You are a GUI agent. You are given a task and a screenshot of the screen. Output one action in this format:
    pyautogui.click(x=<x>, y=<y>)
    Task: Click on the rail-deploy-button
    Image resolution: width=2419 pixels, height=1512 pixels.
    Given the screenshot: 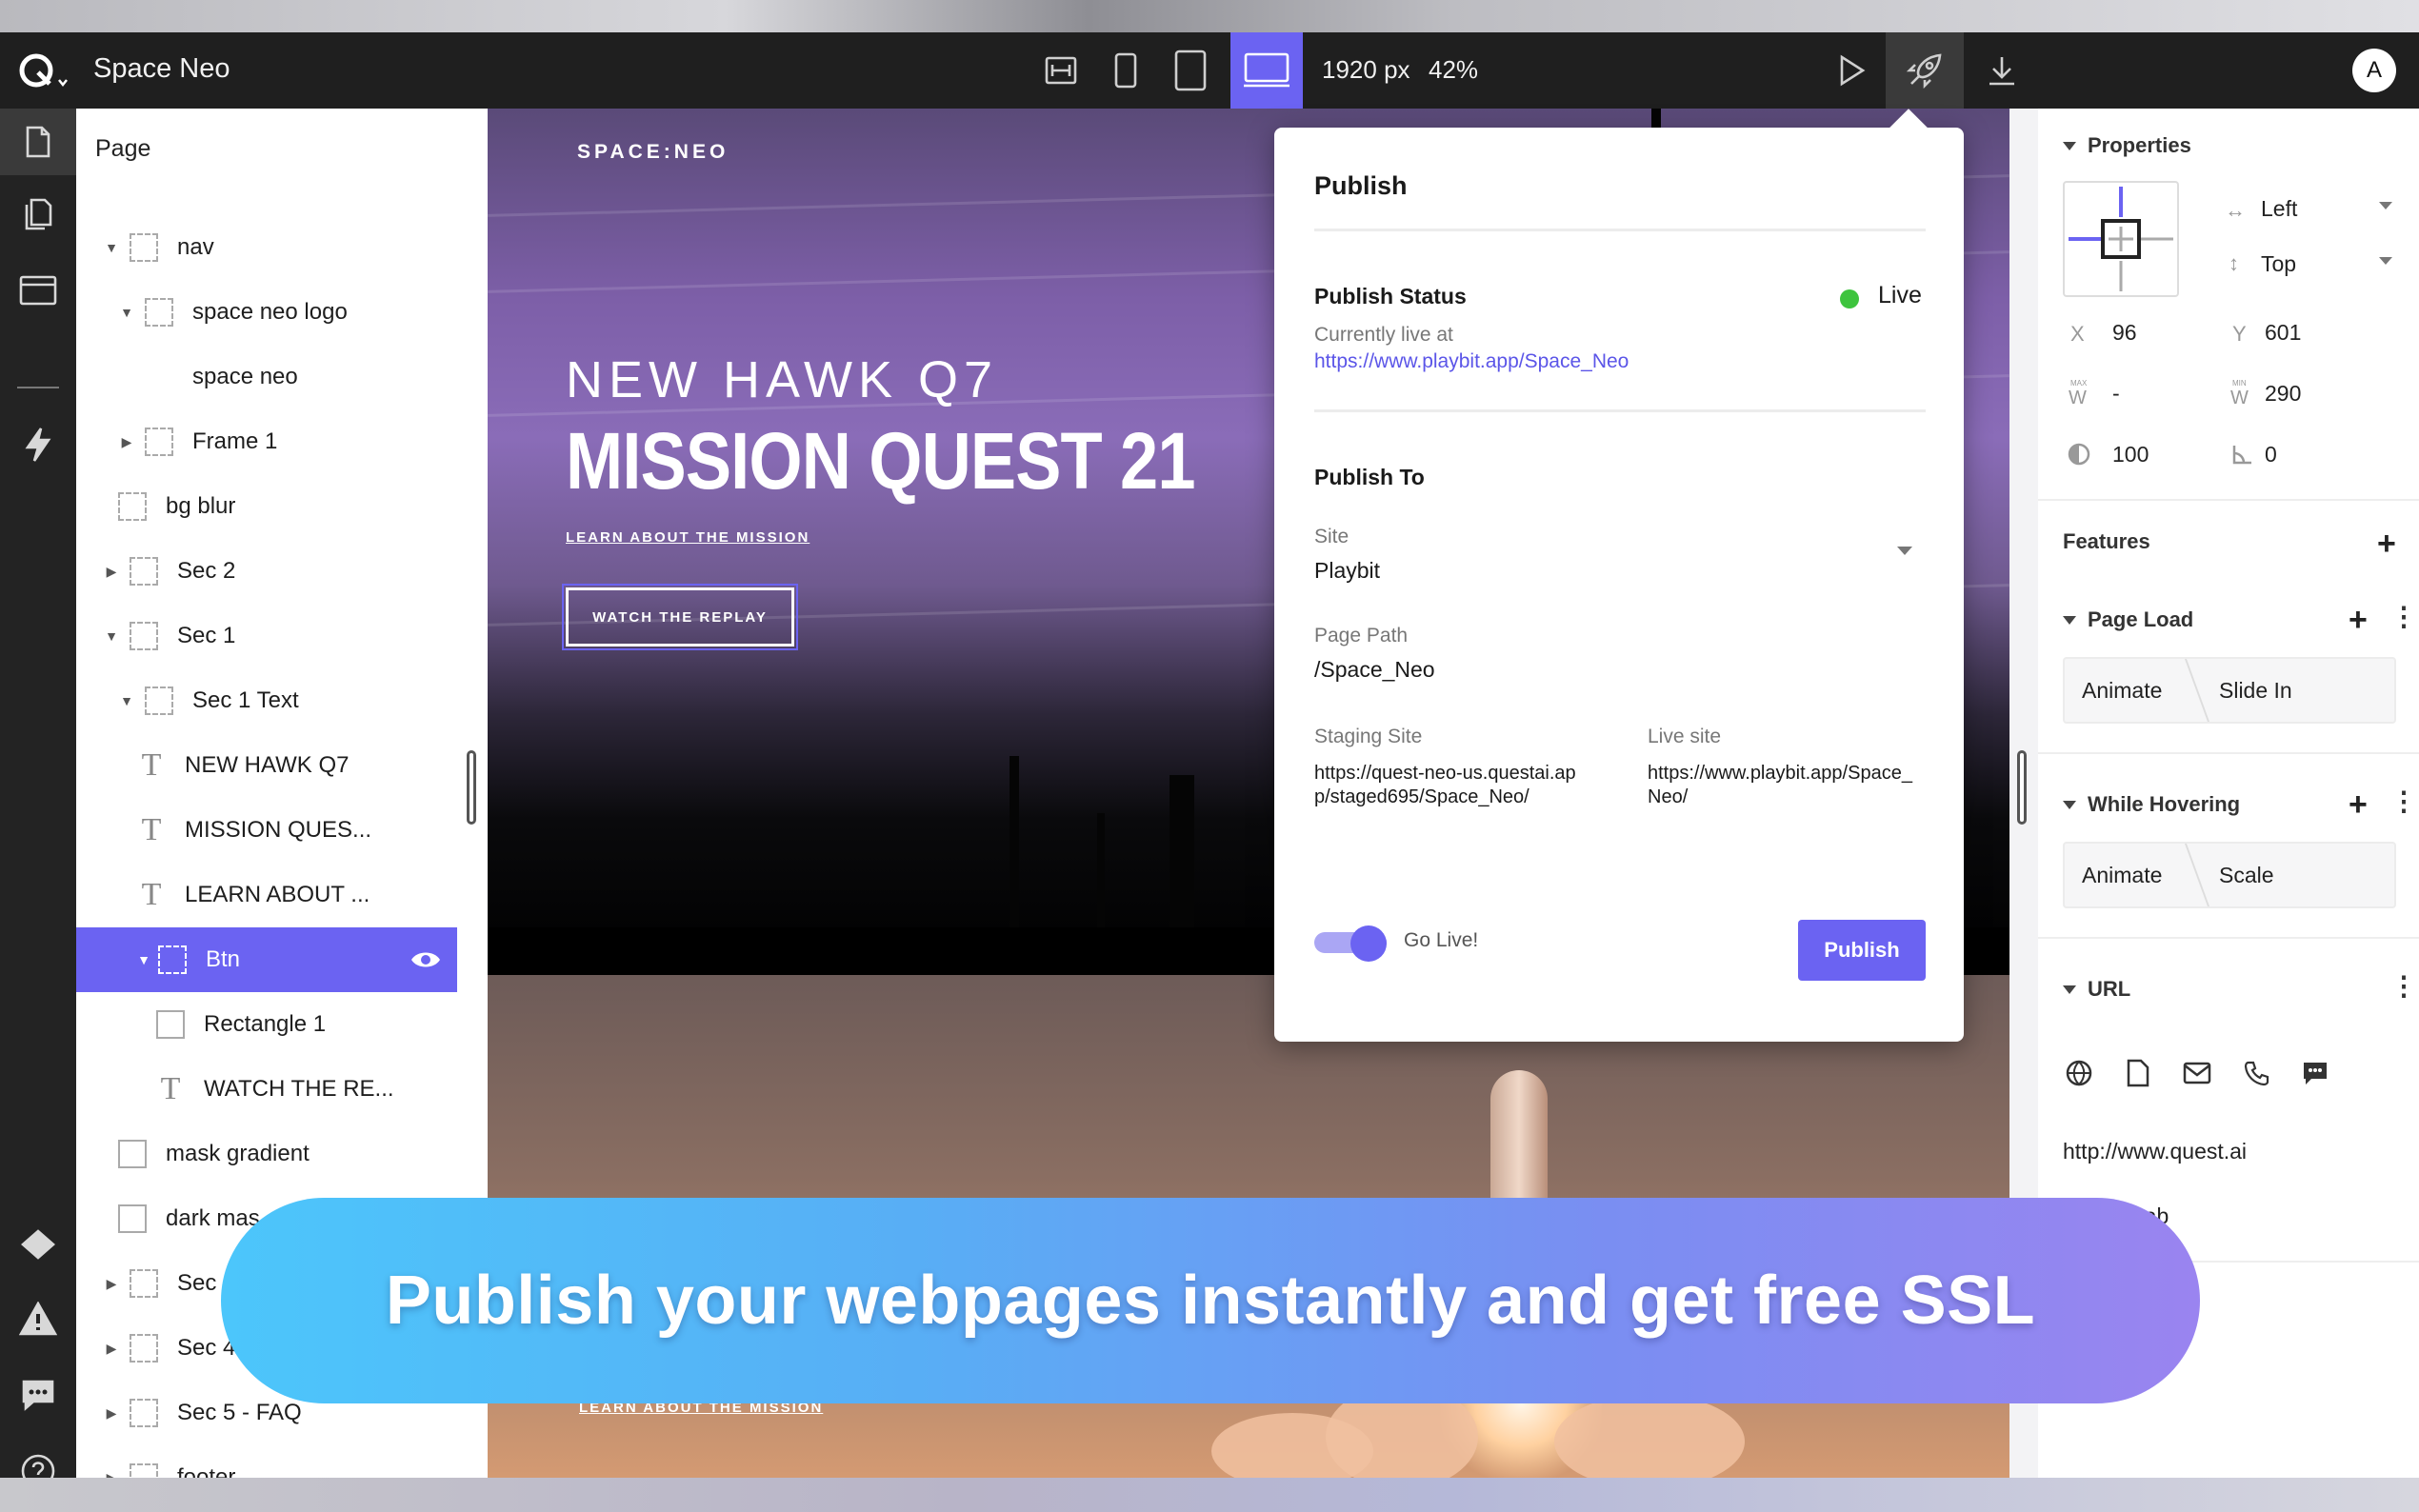 What is the action you would take?
    pyautogui.click(x=38, y=1246)
    